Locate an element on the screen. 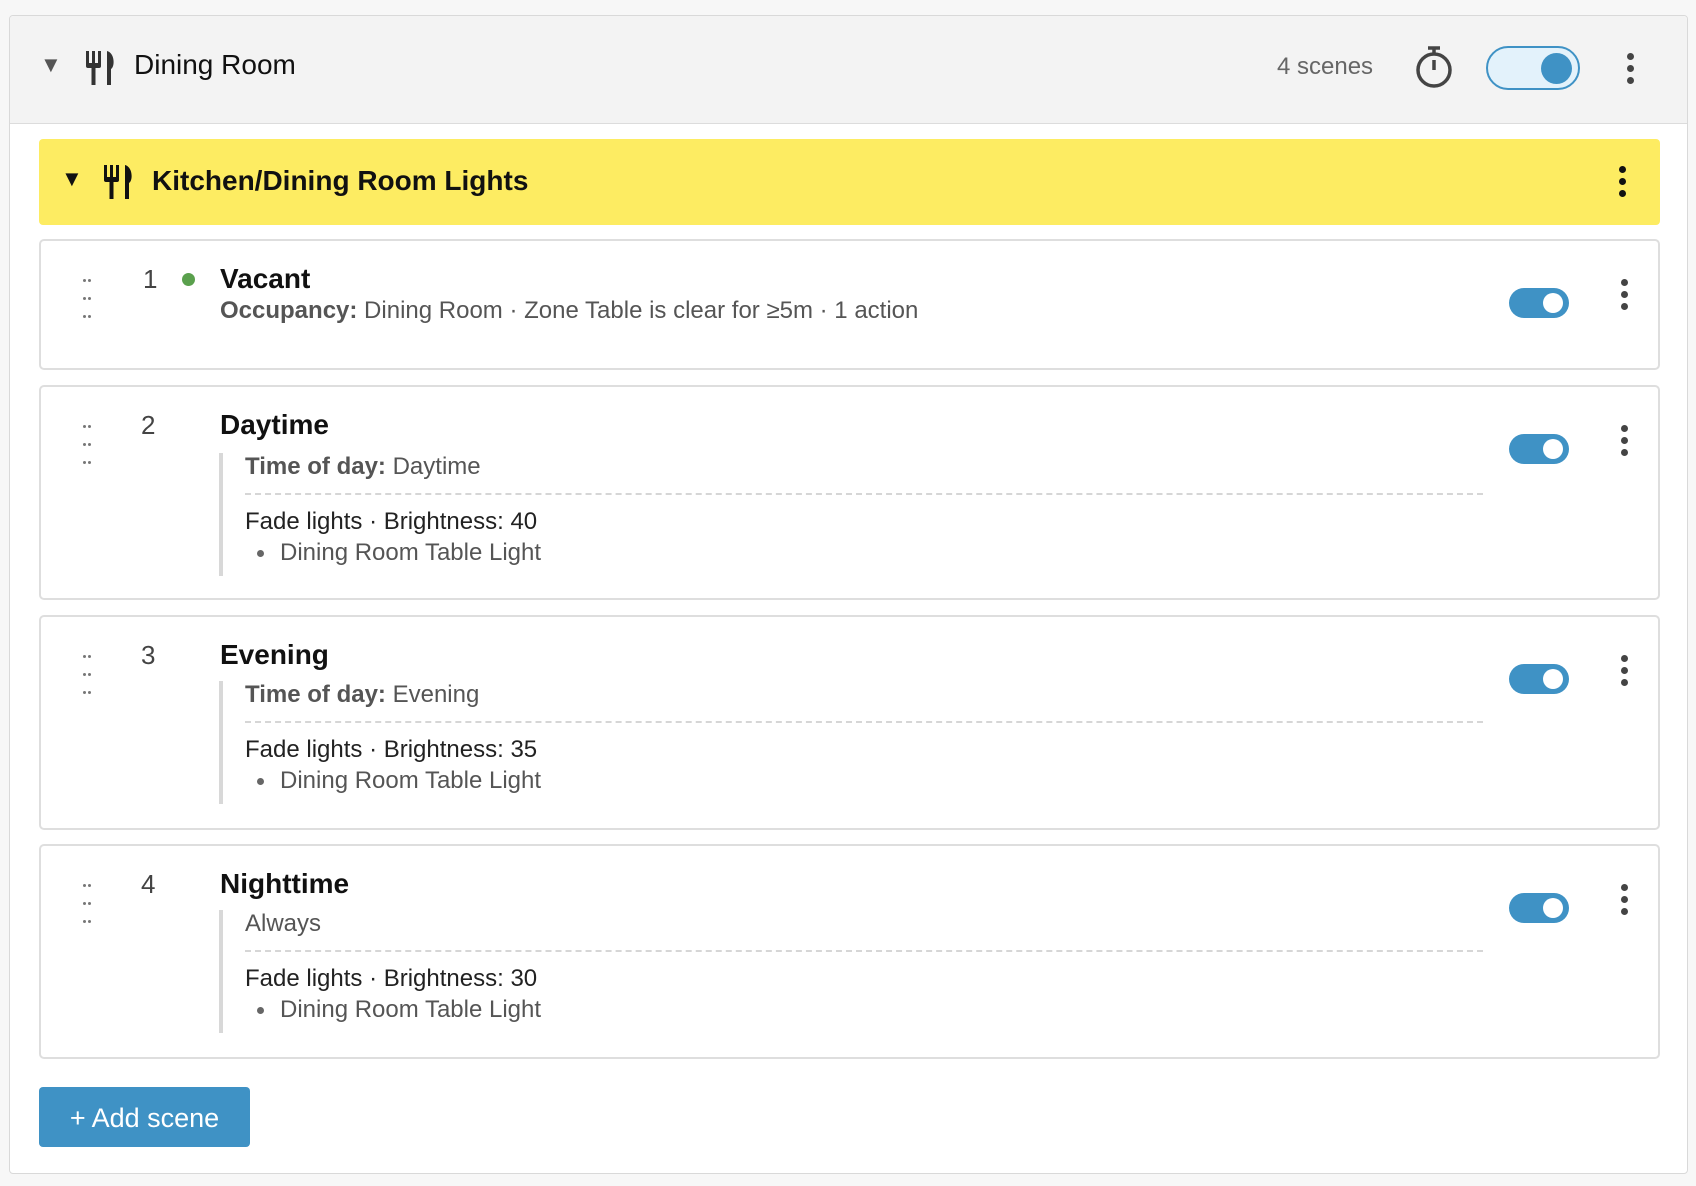 This screenshot has height=1186, width=1696. group-title: Kitchen/Dining Room Lights is located at coordinates (340, 180).